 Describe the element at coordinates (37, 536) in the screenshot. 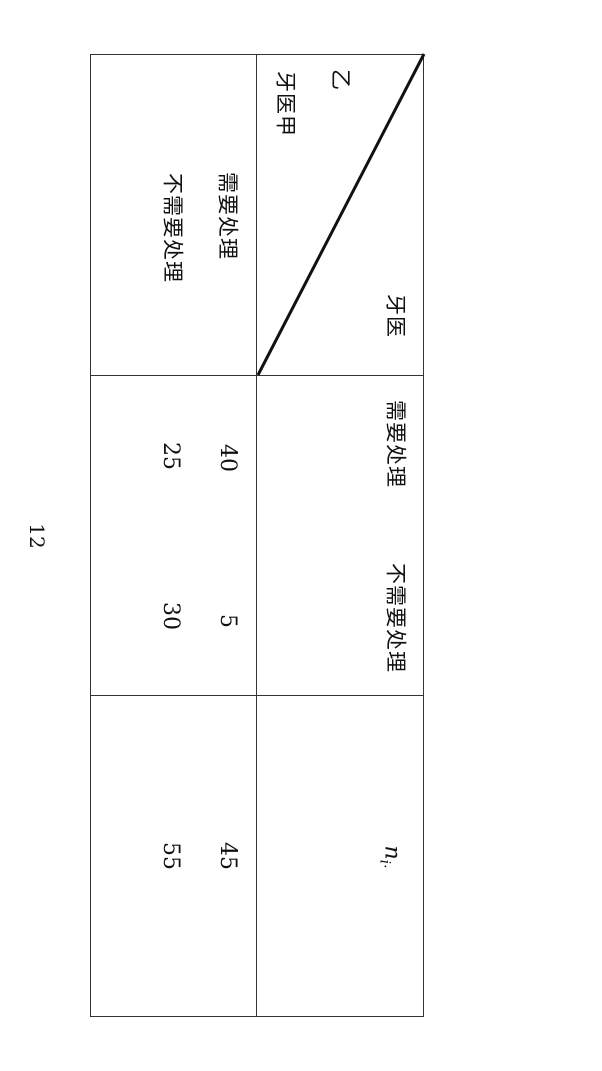

I see `page-number: 12` at that location.